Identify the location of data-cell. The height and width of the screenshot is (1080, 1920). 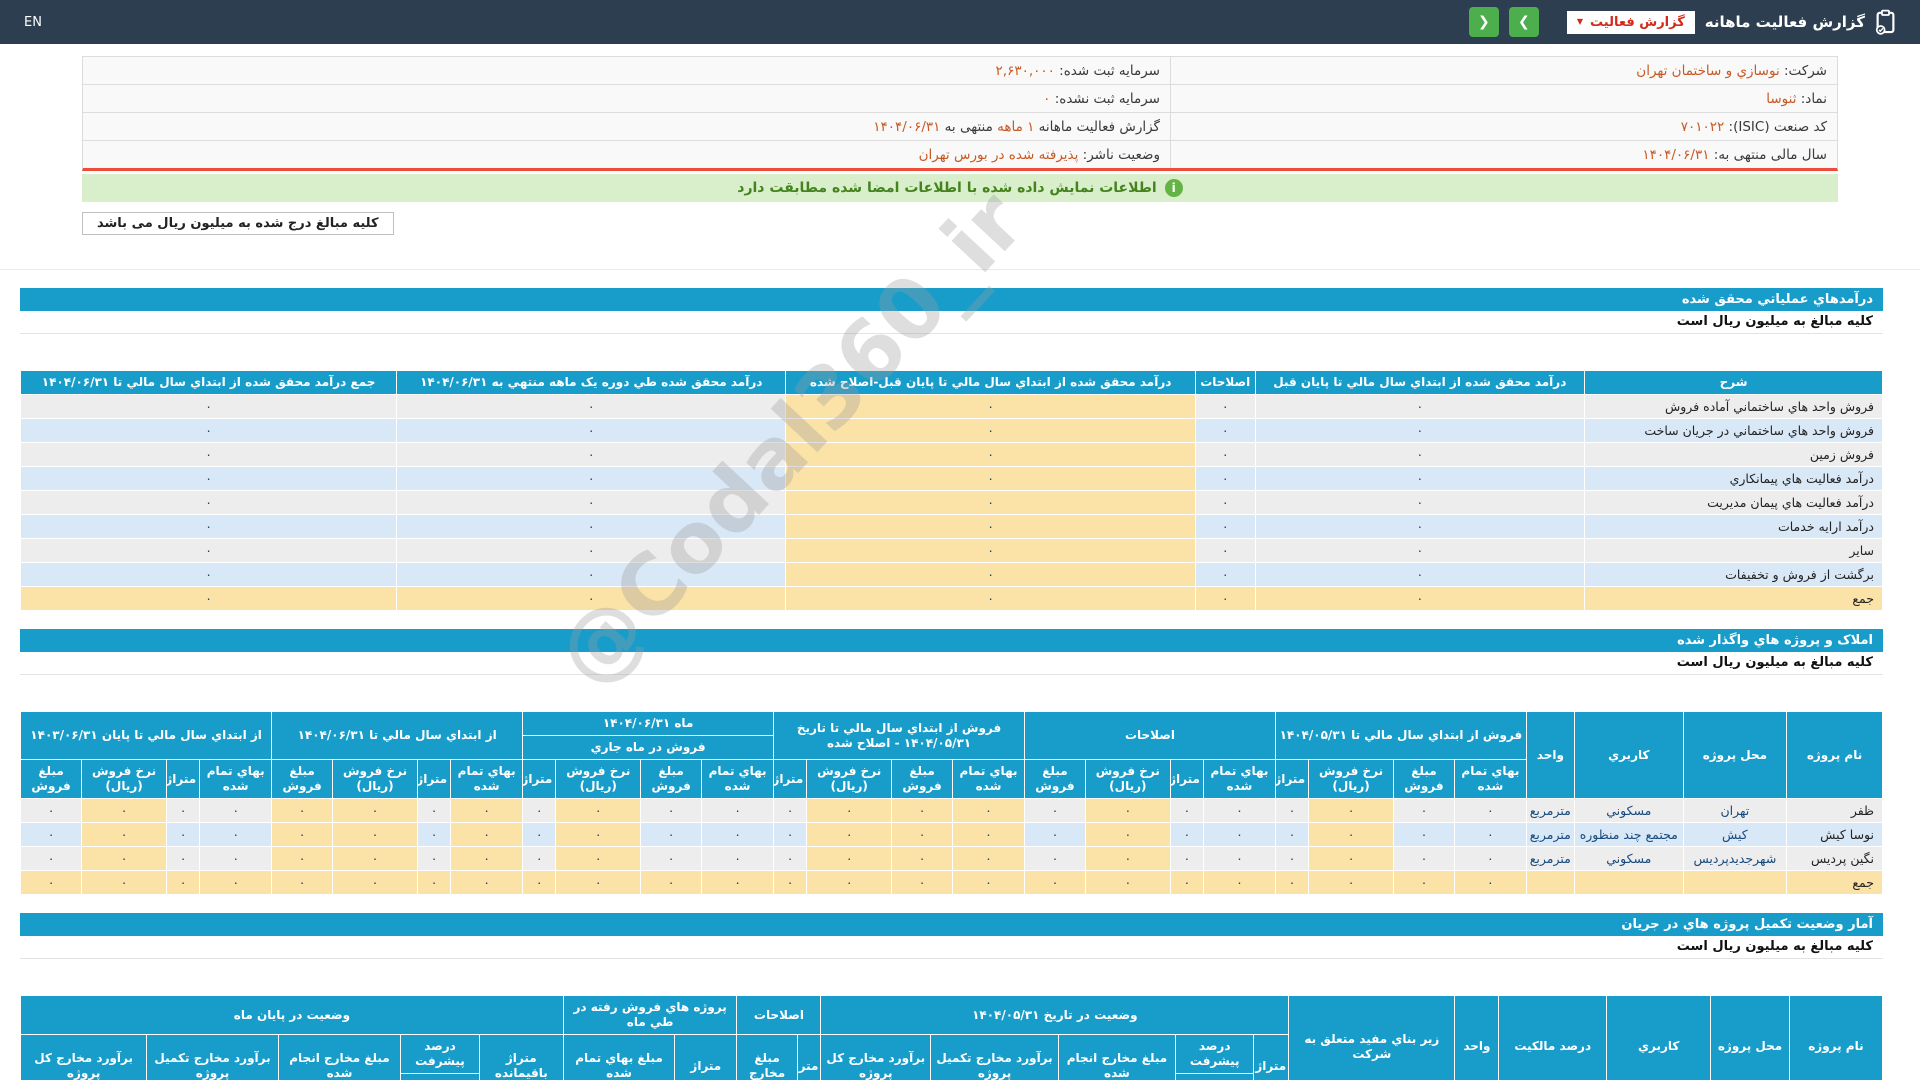
(1628, 882).